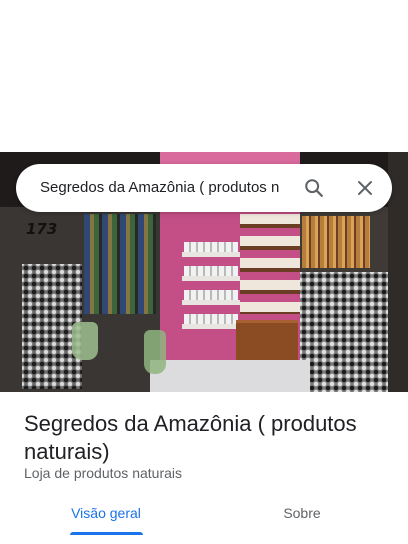 Image resolution: width=408 pixels, height=544 pixels. What do you see at coordinates (106, 518) in the screenshot?
I see `tab-overview: Visão geral` at bounding box center [106, 518].